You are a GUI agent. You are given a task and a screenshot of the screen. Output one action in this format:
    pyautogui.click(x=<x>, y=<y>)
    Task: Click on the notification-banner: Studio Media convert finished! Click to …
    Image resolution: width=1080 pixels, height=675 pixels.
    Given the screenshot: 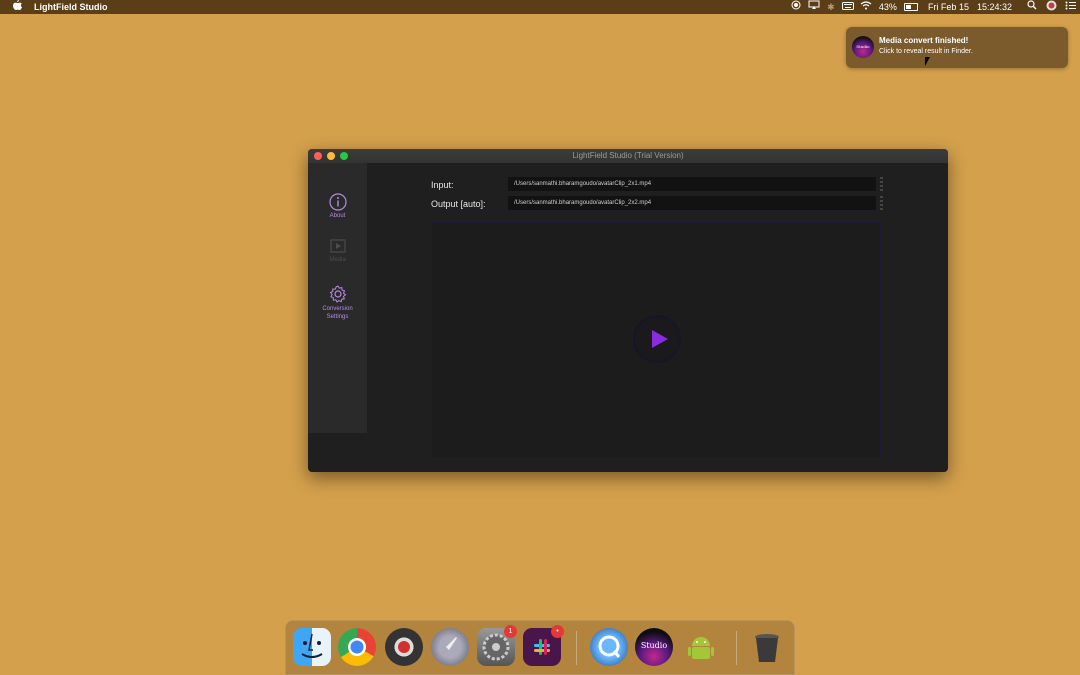 What is the action you would take?
    pyautogui.click(x=957, y=47)
    